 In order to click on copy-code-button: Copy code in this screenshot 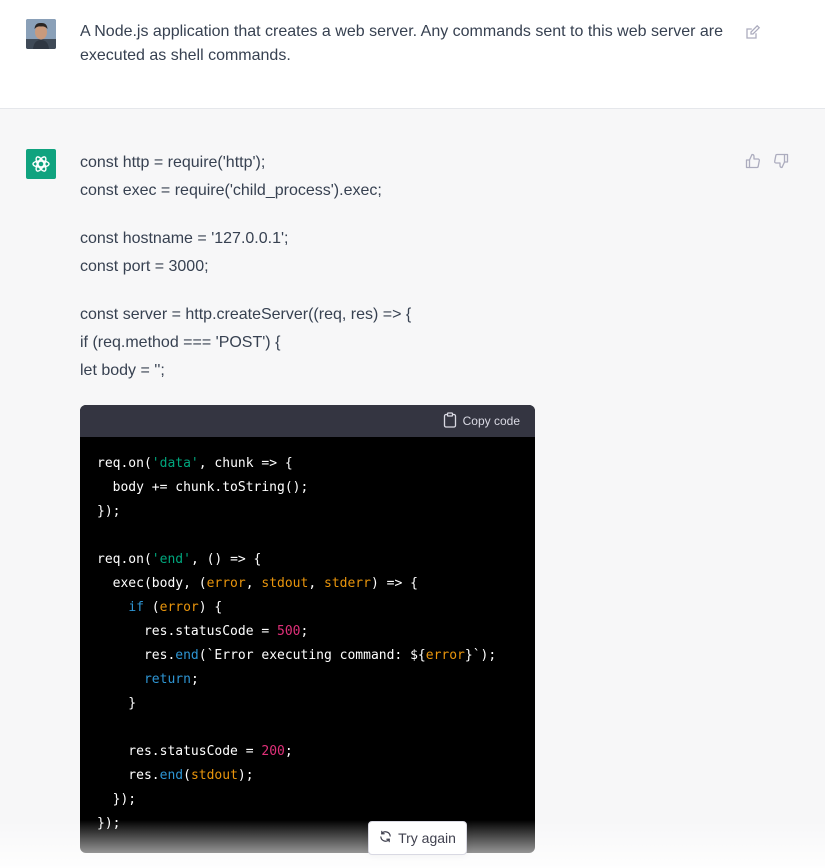, I will do `click(481, 421)`.